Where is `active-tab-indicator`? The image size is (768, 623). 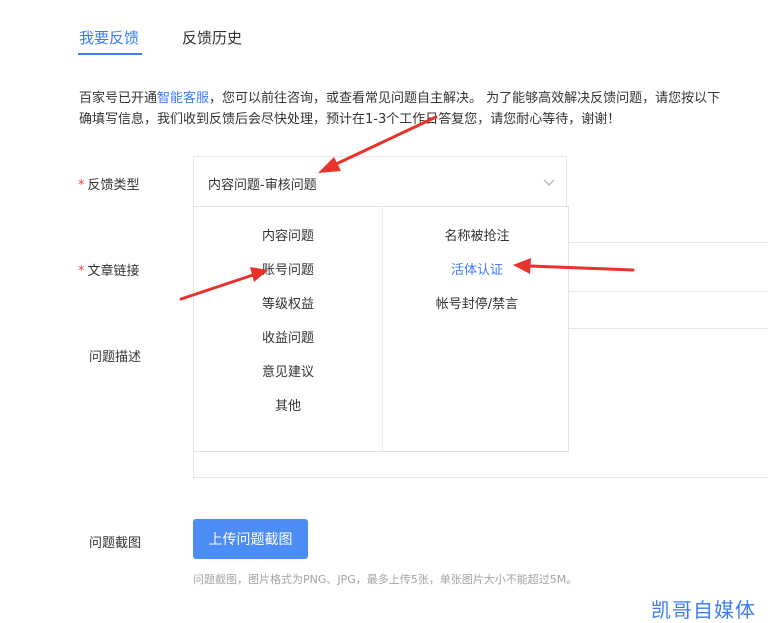 active-tab-indicator is located at coordinates (110, 54).